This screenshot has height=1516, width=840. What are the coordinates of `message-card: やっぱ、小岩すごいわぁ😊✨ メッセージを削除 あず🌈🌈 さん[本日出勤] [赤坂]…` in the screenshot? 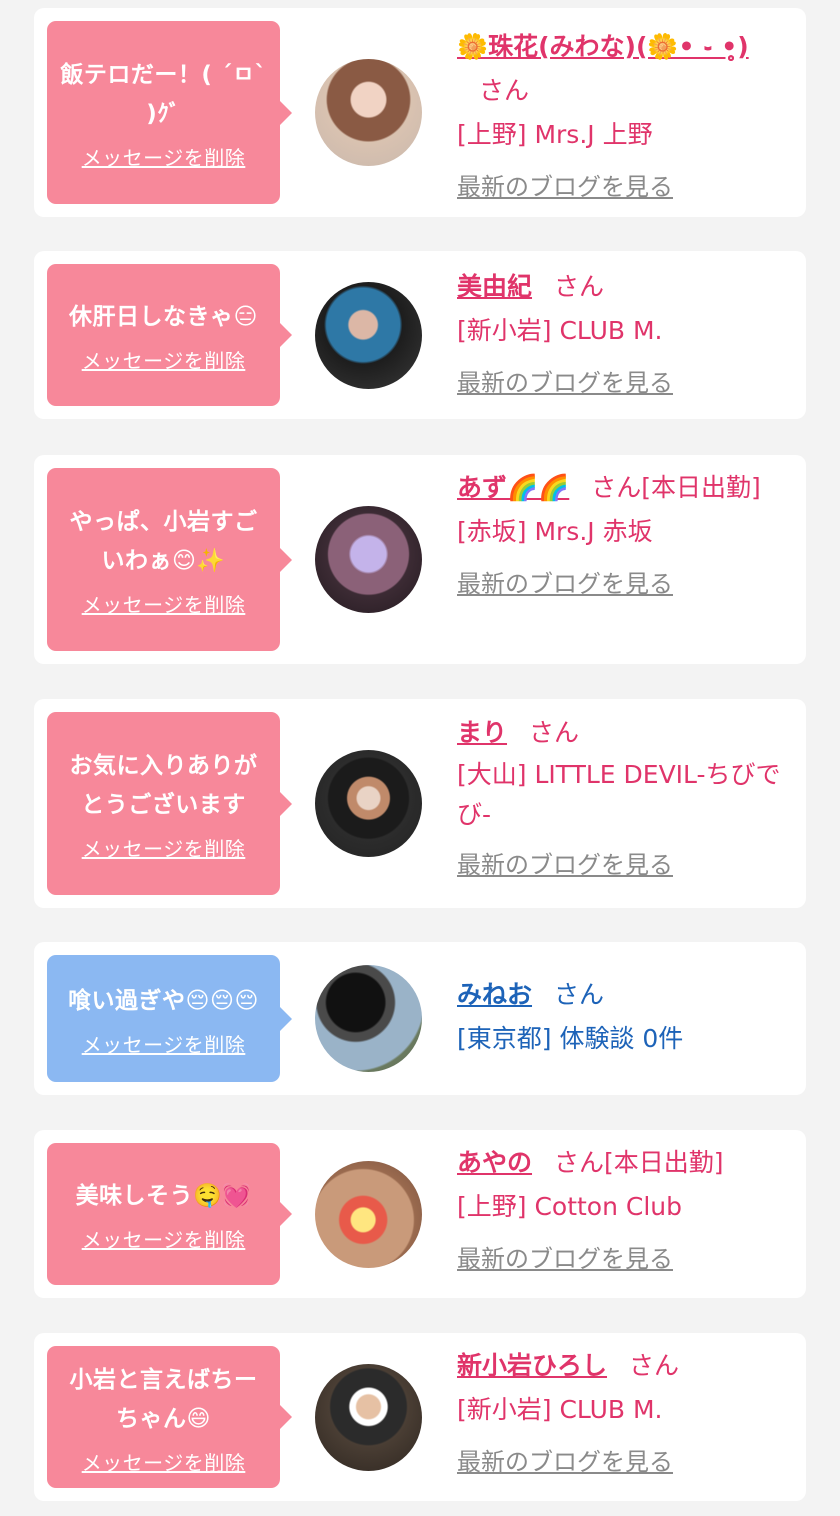 It's located at (420, 559).